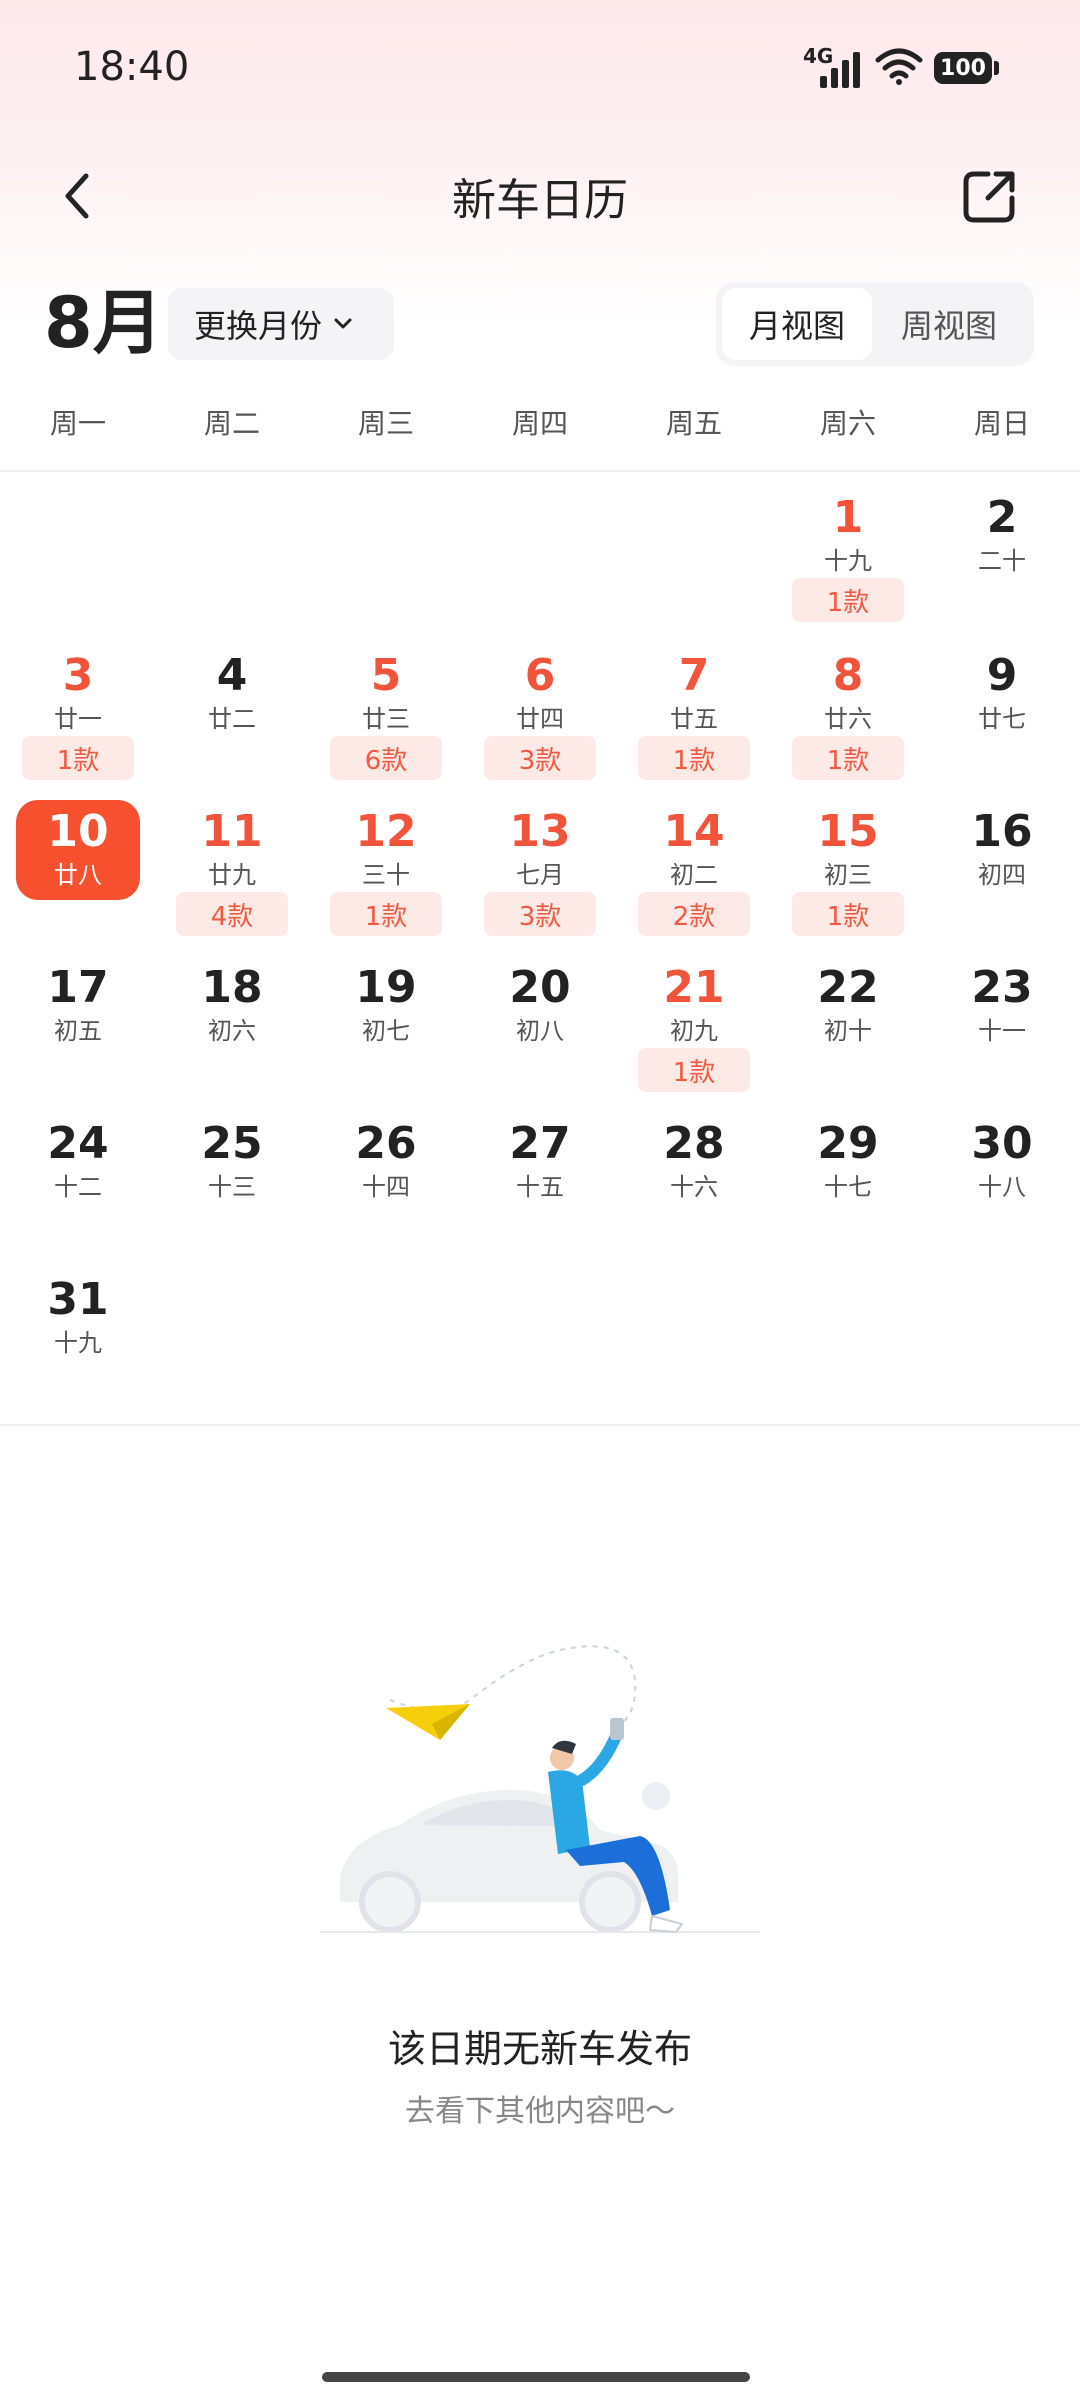  I want to click on day-number: 14, so click(694, 831).